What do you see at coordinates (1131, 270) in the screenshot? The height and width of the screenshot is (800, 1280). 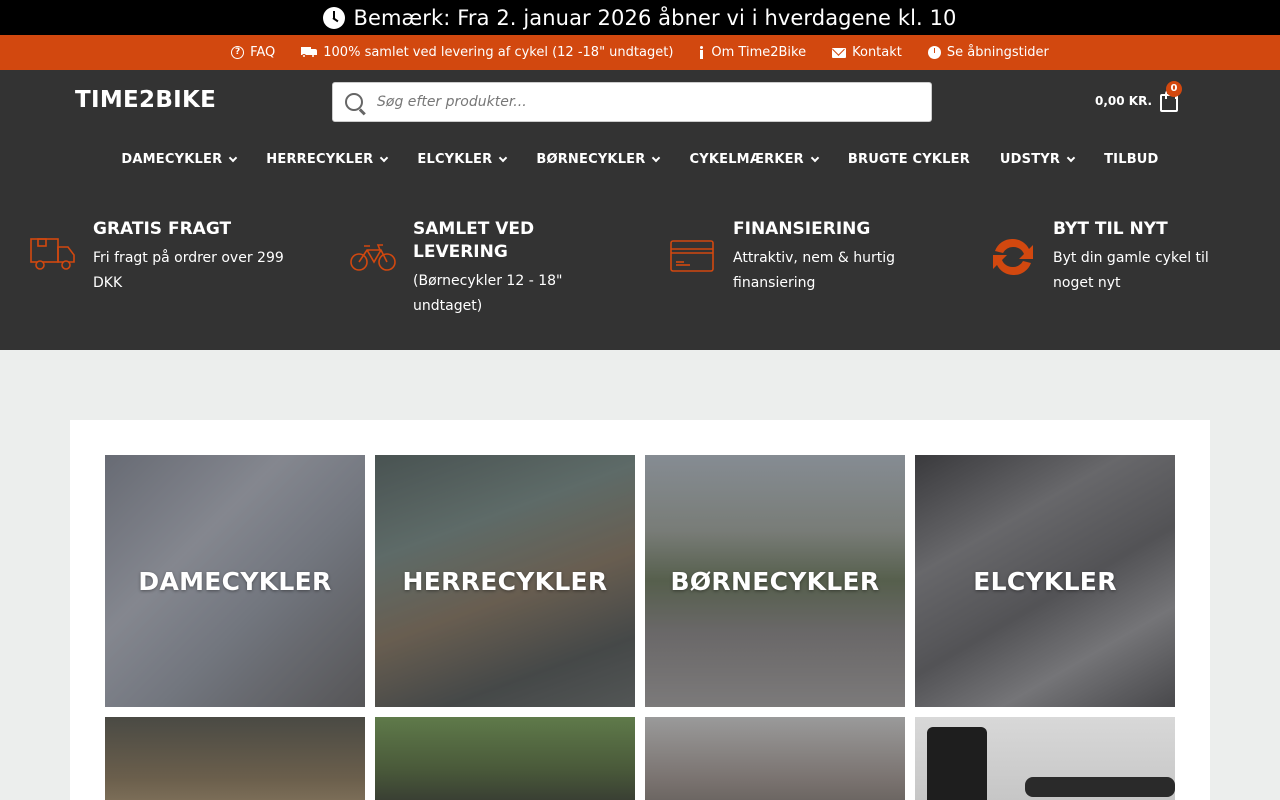 I see `feature-desc: Byt din gamle cykel til noget nyt` at bounding box center [1131, 270].